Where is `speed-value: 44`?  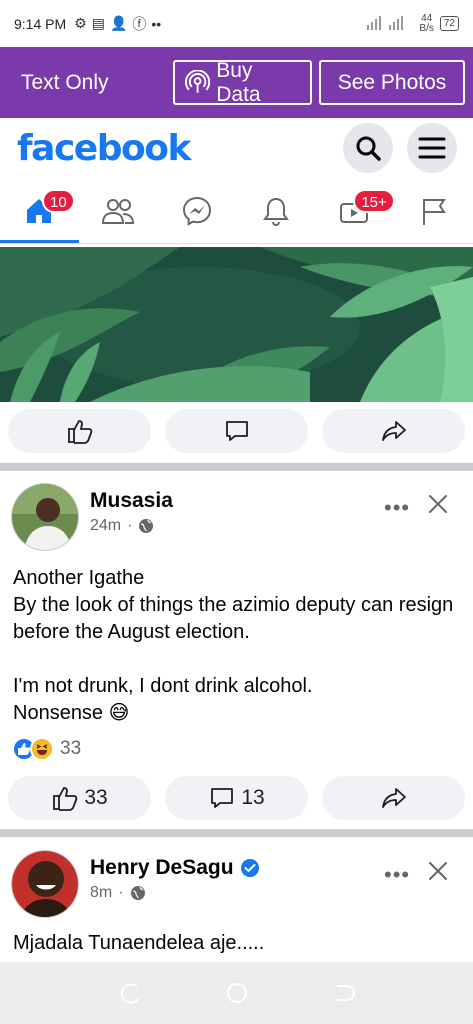 speed-value: 44 is located at coordinates (427, 18).